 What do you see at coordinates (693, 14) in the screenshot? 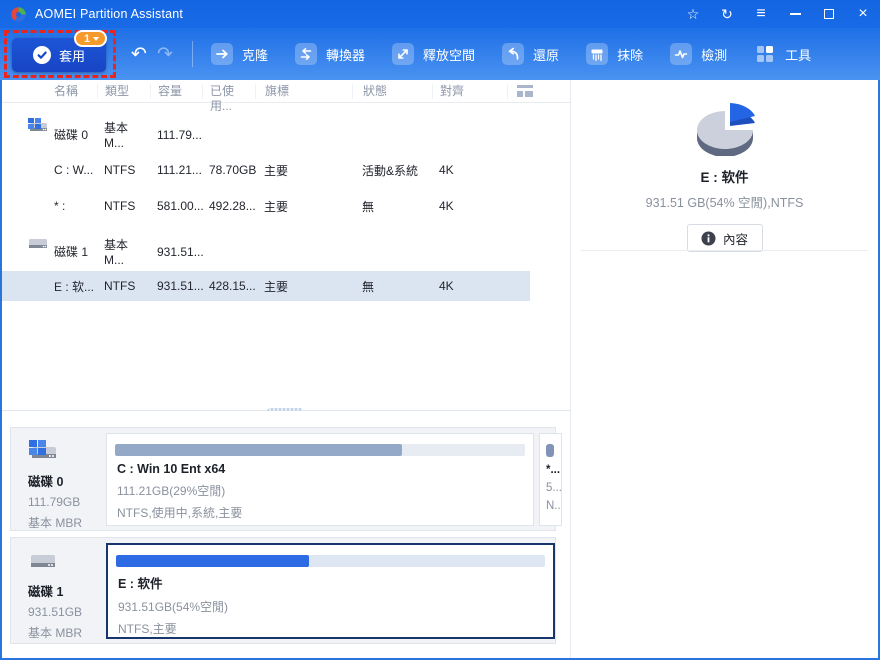
I see `favorite-star-icon: ☆` at bounding box center [693, 14].